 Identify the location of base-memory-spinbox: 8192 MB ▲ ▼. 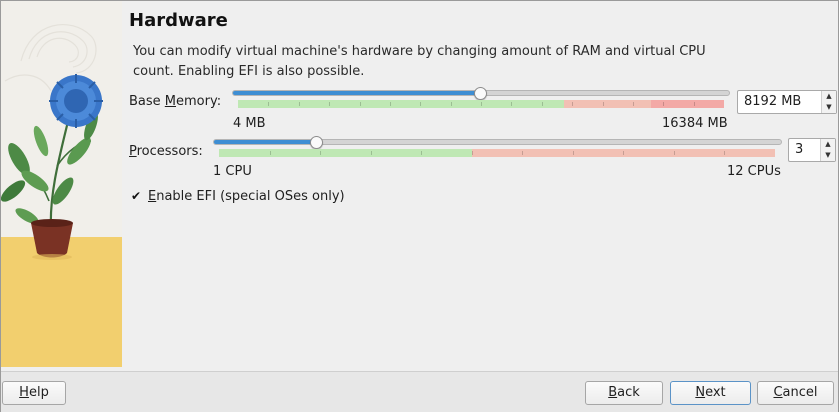
(787, 102).